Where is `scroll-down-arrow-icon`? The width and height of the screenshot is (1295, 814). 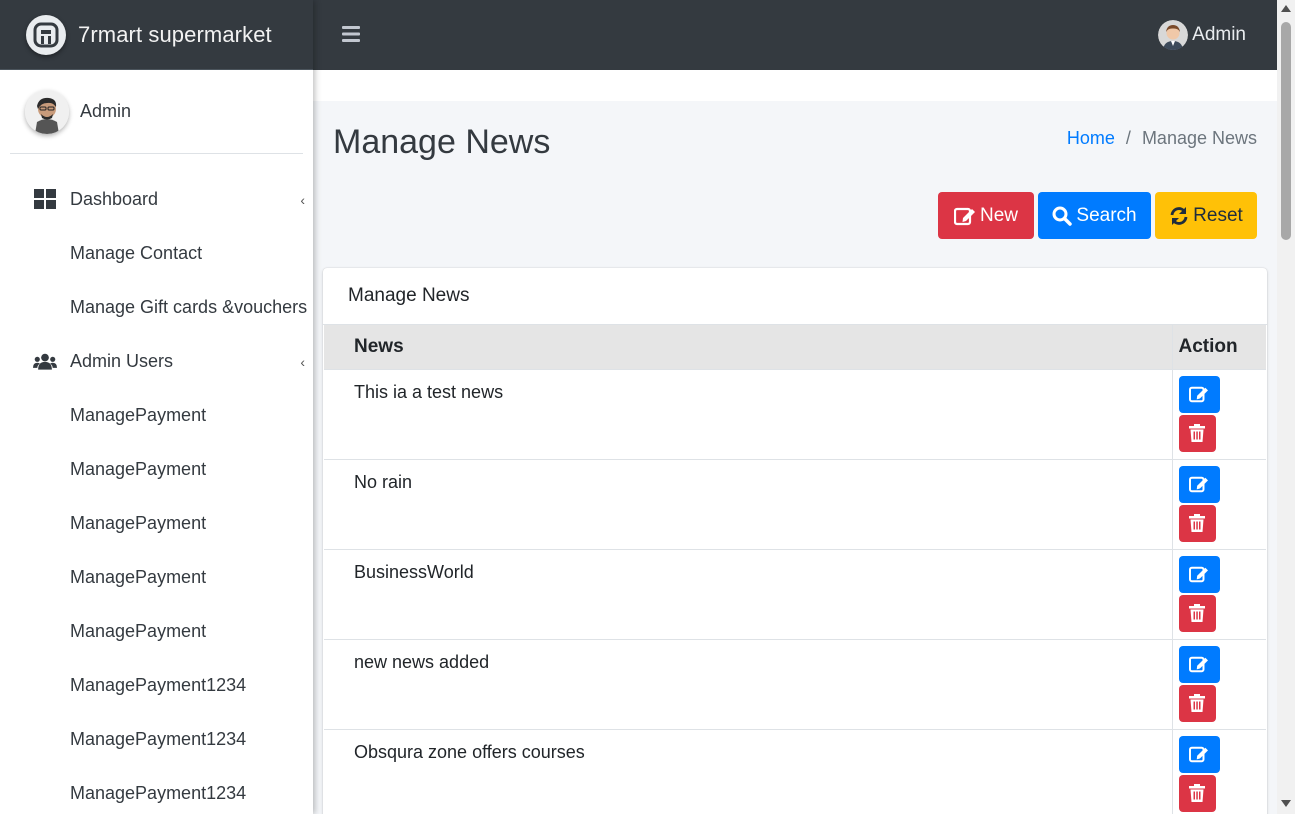 scroll-down-arrow-icon is located at coordinates (1286, 803).